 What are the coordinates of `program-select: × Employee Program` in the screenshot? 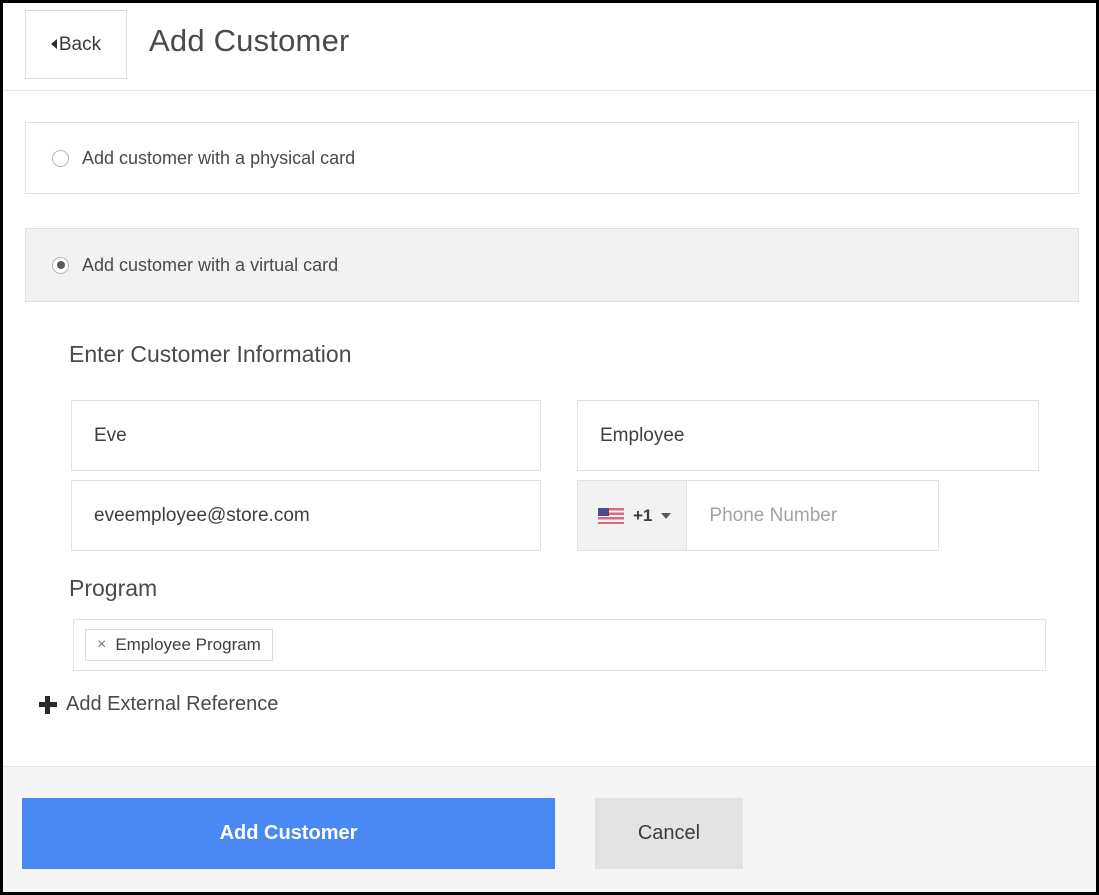 It's located at (559, 645).